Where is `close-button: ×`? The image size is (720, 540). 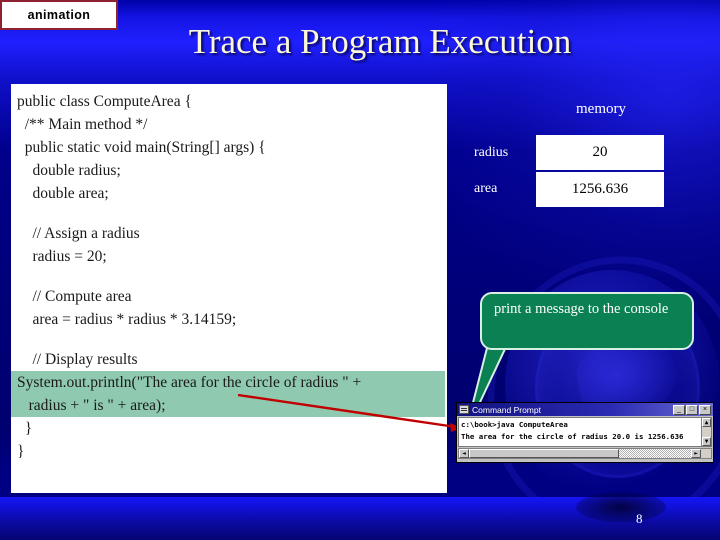 close-button: × is located at coordinates (705, 409).